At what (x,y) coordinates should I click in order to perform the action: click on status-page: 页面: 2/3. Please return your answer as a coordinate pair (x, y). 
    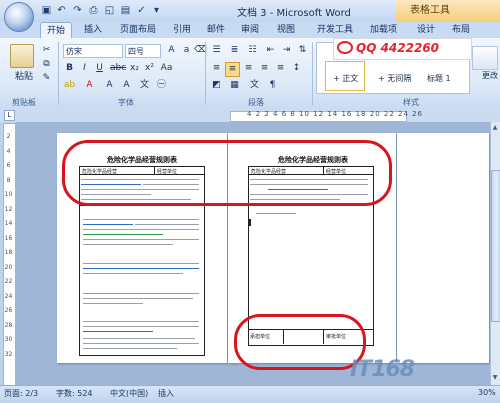
    Looking at the image, I should click on (21, 393).